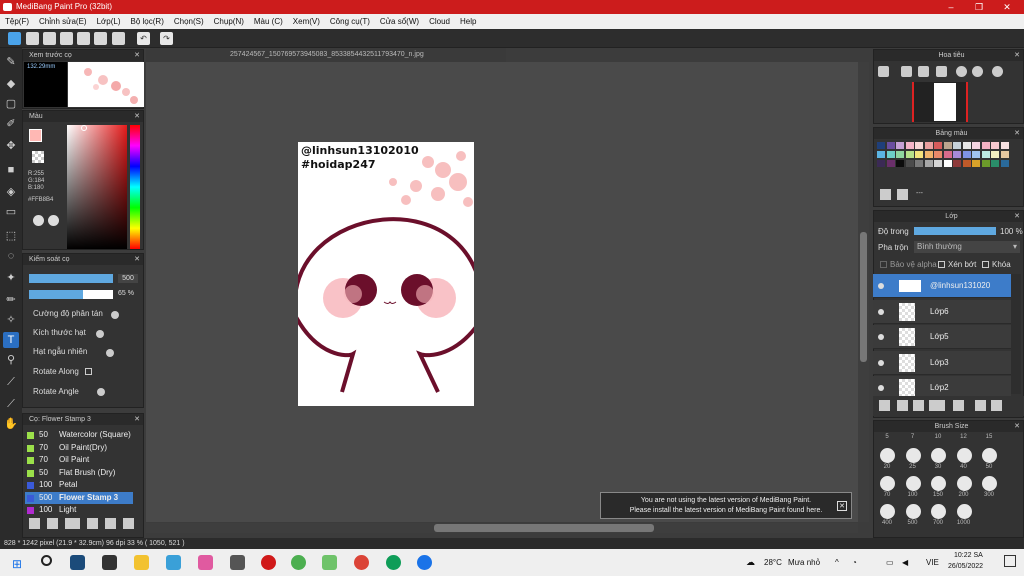 Image resolution: width=1024 pixels, height=576 pixels. Describe the element at coordinates (141, 562) in the screenshot. I see `folder-icon` at that location.